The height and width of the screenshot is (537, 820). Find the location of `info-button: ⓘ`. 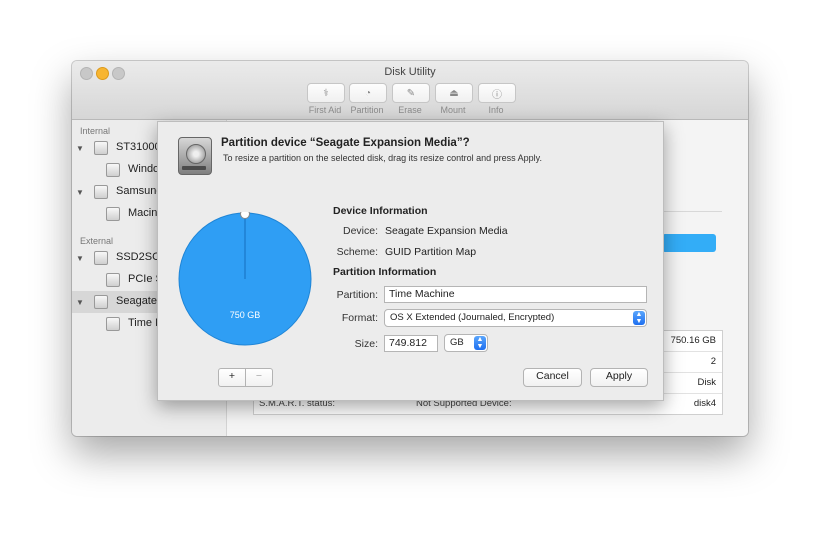

info-button: ⓘ is located at coordinates (497, 93).